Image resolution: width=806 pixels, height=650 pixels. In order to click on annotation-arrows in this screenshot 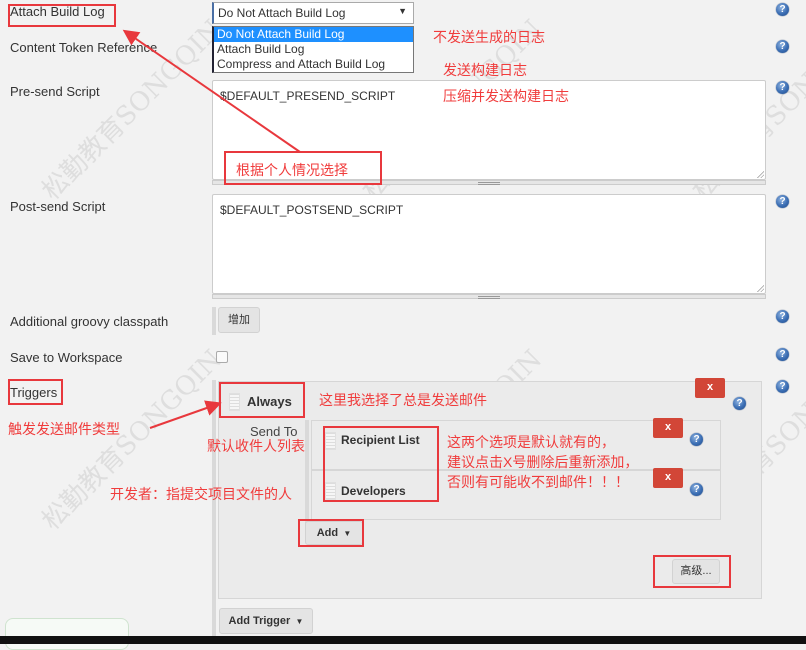, I will do `click(211, 229)`.